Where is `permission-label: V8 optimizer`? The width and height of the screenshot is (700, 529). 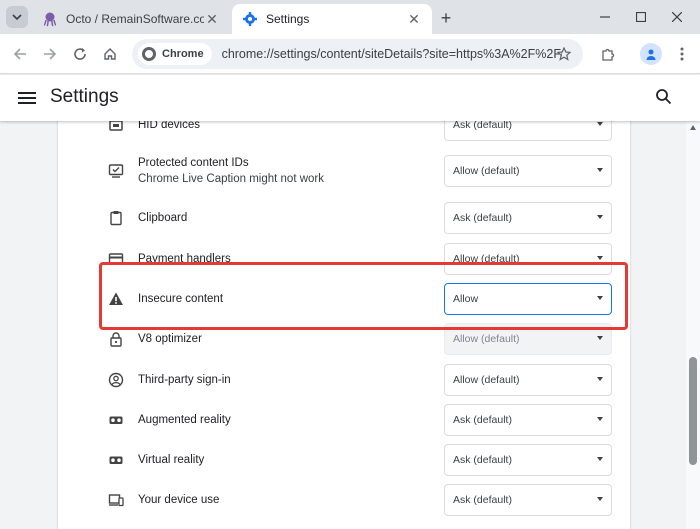
permission-label: V8 optimizer is located at coordinates (170, 339).